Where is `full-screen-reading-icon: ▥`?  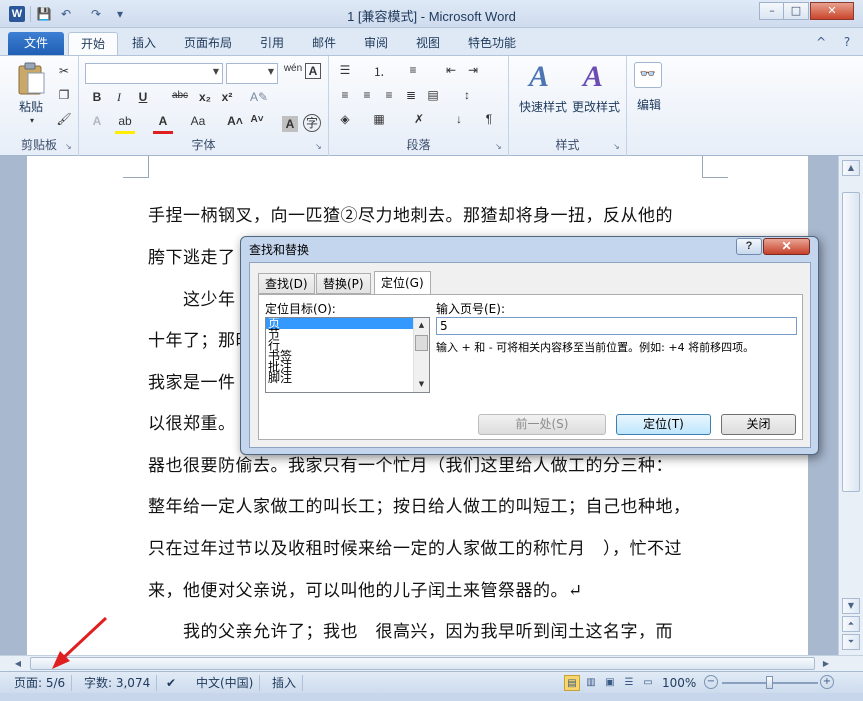 full-screen-reading-icon: ▥ is located at coordinates (591, 683).